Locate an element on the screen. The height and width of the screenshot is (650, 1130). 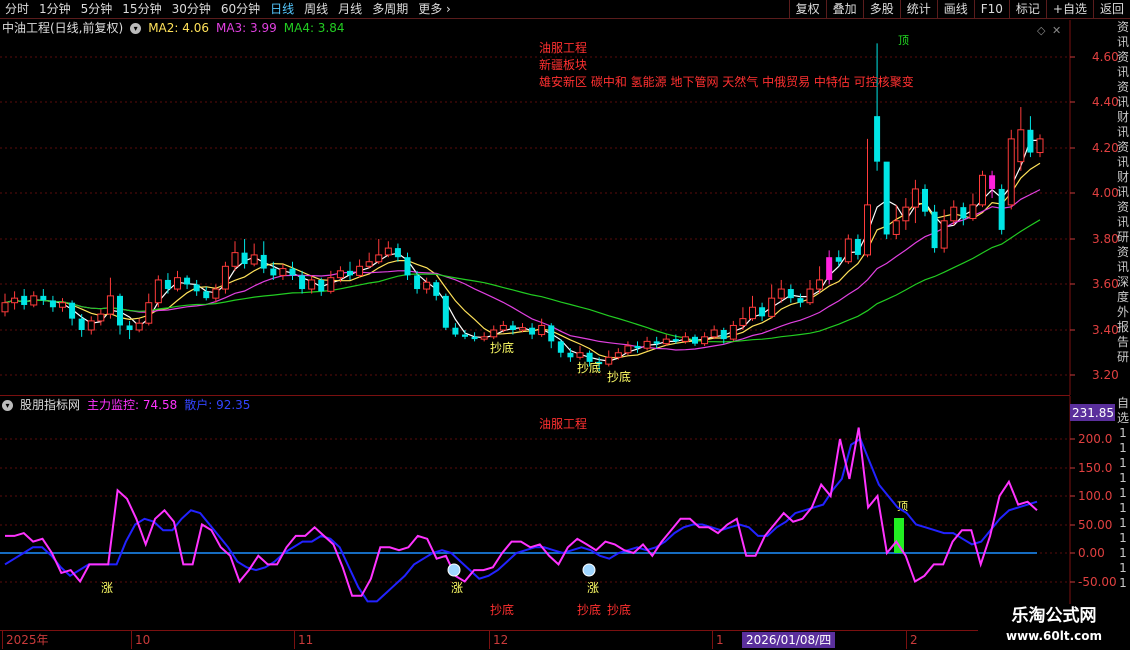
tab-more: 更多 › is located at coordinates (434, 9).